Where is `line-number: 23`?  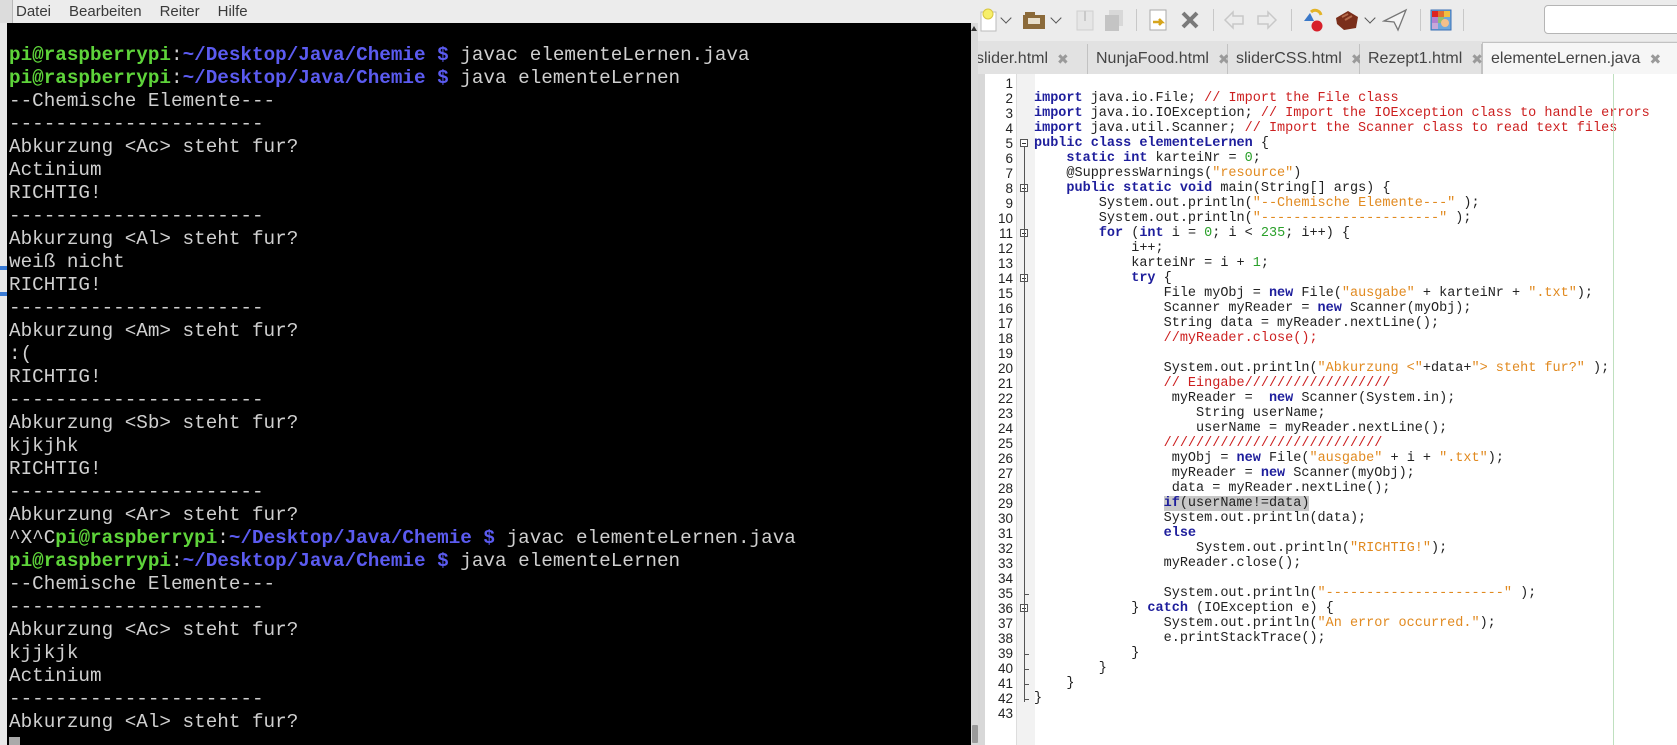
line-number: 23 is located at coordinates (1005, 413).